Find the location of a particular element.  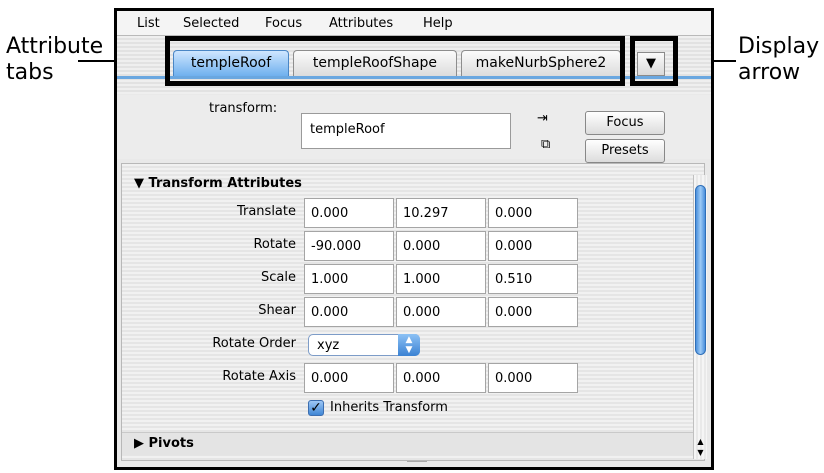

menu-list: List is located at coordinates (148, 23).